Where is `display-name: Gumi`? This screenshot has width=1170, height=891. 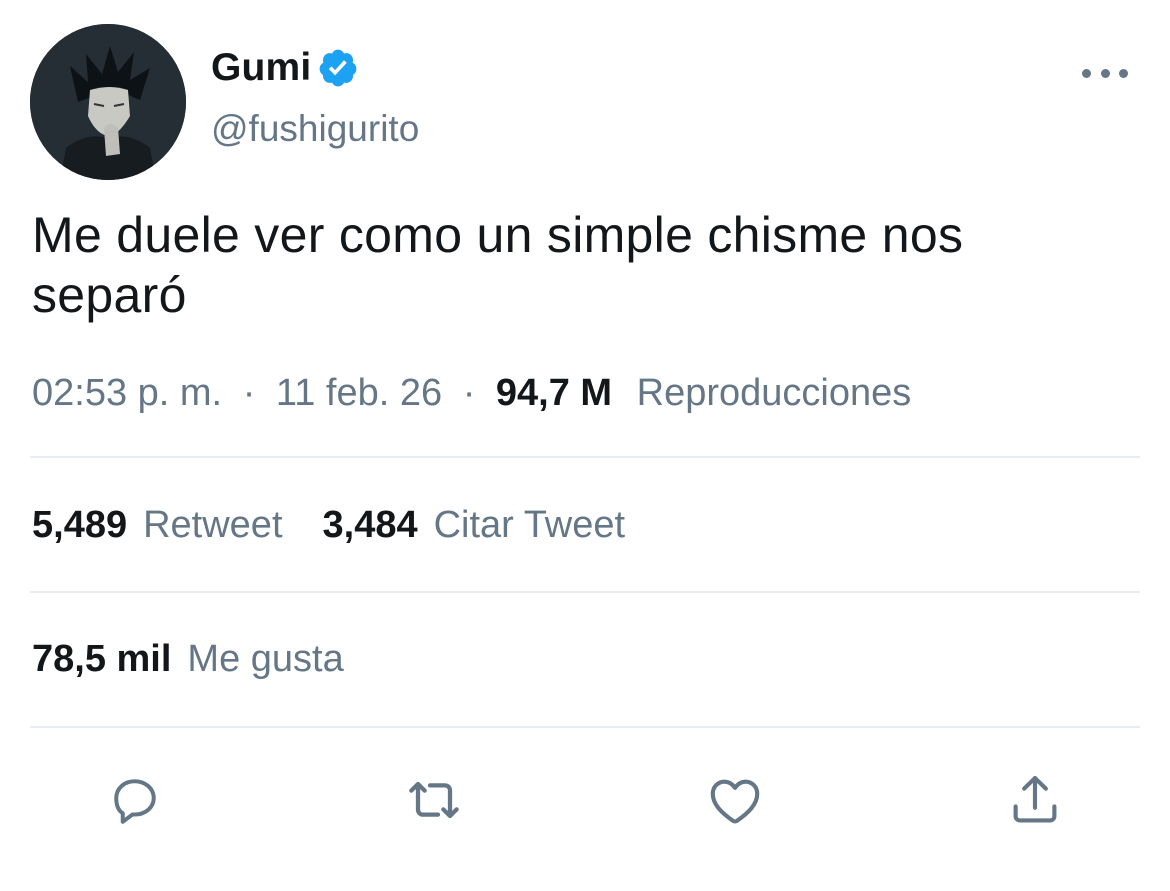
display-name: Gumi is located at coordinates (261, 68).